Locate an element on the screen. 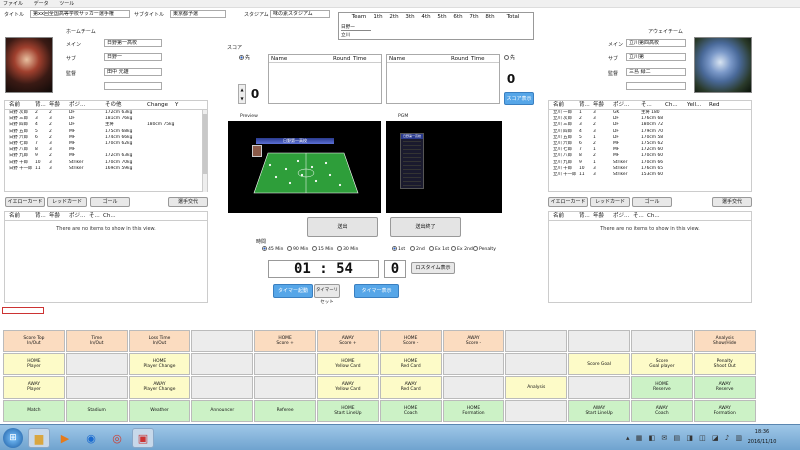 The width and height of the screenshot is (800, 450). home-score-col-name: Name is located at coordinates (301, 59).